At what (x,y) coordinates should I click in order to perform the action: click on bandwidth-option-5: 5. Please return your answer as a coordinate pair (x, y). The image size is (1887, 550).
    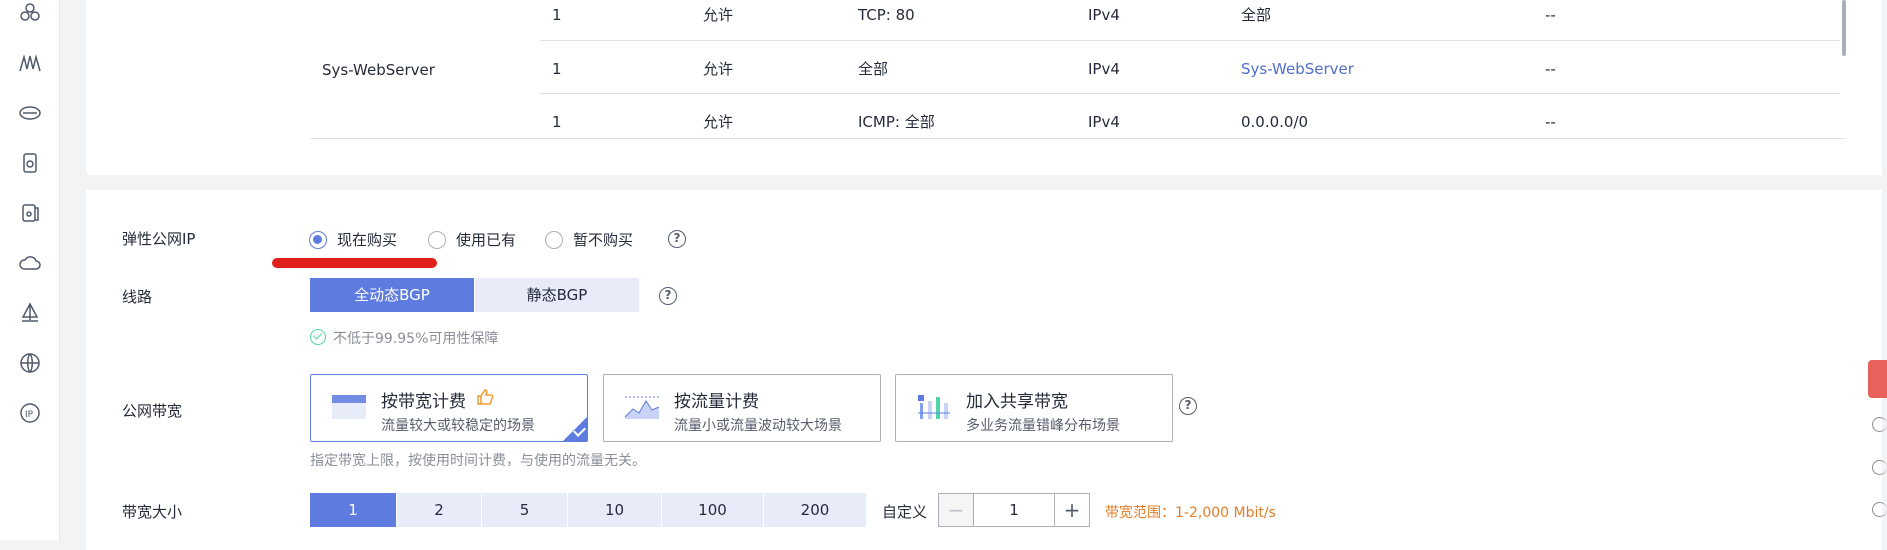
    Looking at the image, I should click on (524, 510).